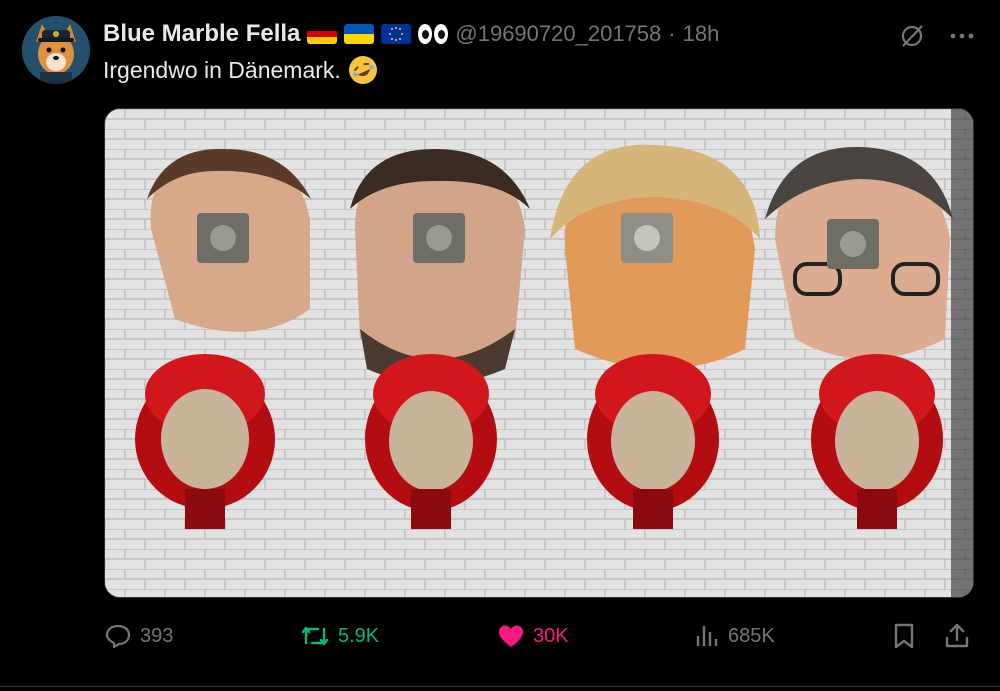 This screenshot has height=691, width=1000. I want to click on like-button: 30K, so click(533, 636).